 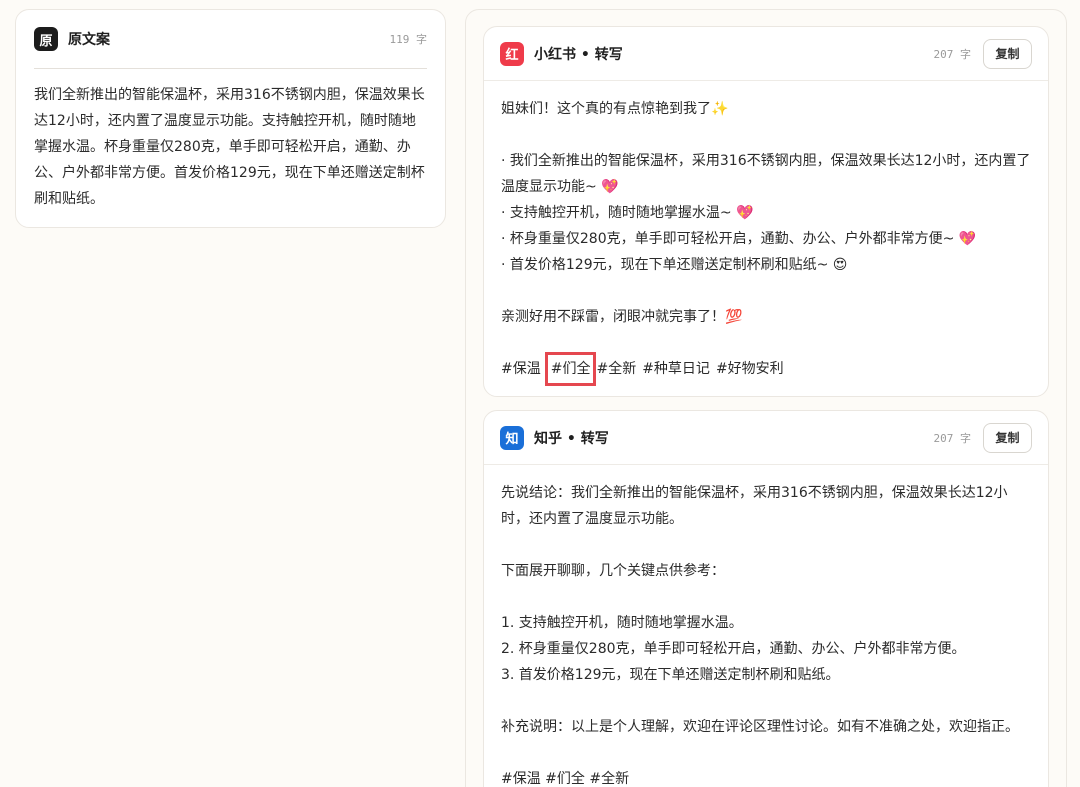 What do you see at coordinates (627, 213) in the screenshot?
I see `xiaohongshu-bullet: · 支持触控开机，随时随地掌握水温~ 💖` at bounding box center [627, 213].